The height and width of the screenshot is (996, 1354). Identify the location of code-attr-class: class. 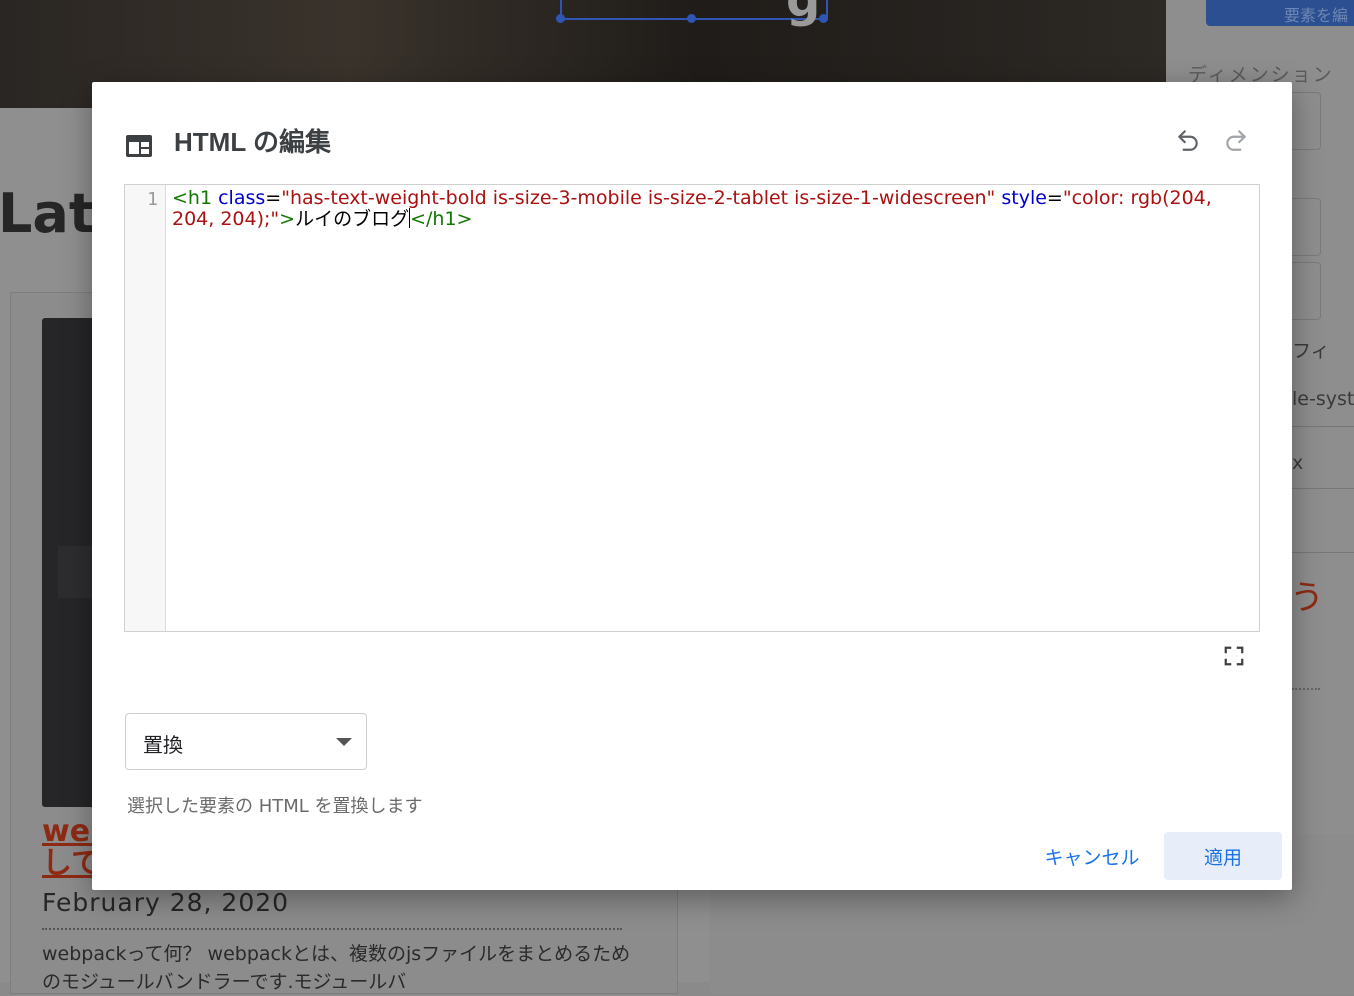
(242, 198).